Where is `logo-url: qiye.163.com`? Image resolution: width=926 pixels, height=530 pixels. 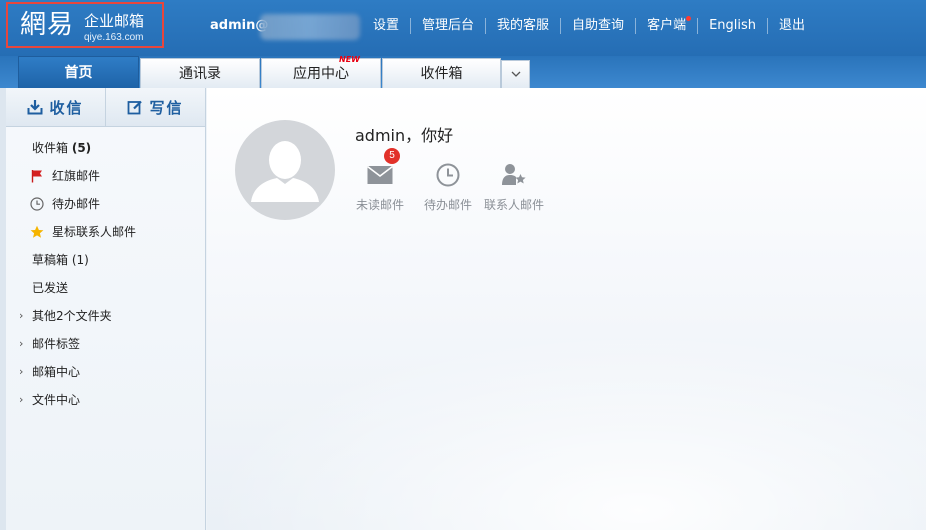
logo-url: qiye.163.com is located at coordinates (114, 37).